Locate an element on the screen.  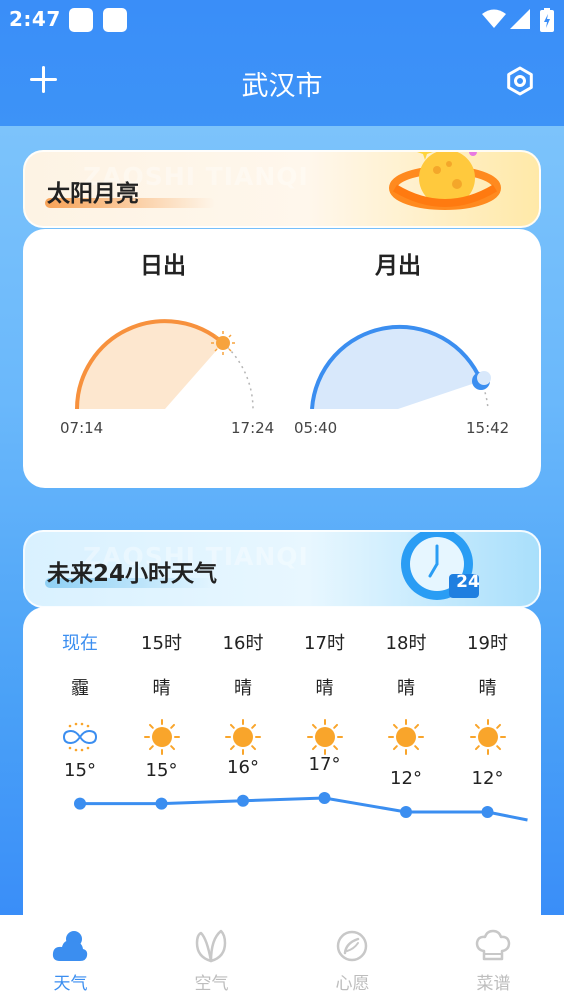
bottom-tab-bar: 天气 空气 心愿 菜谱 is located at coordinates (282, 959).